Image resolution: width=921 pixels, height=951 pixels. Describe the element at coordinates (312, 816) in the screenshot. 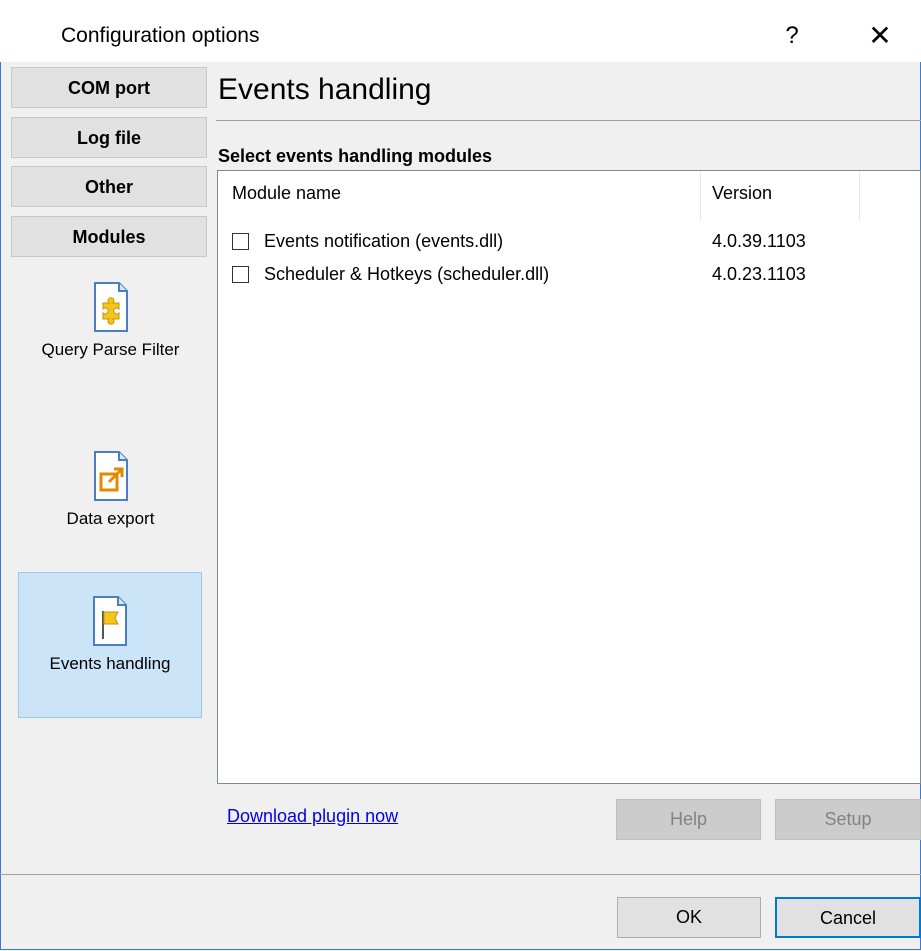

I see `download-plugin-link: Download plugin now` at that location.